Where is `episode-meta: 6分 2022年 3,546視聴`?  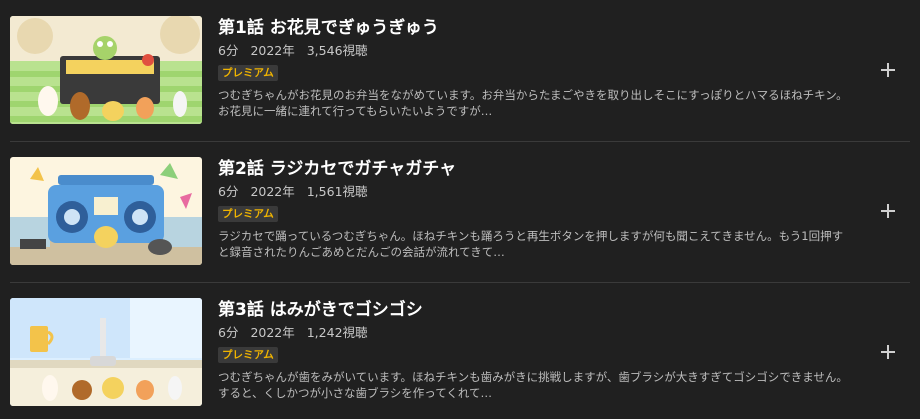 episode-meta: 6分 2022年 3,546視聴 is located at coordinates (538, 51).